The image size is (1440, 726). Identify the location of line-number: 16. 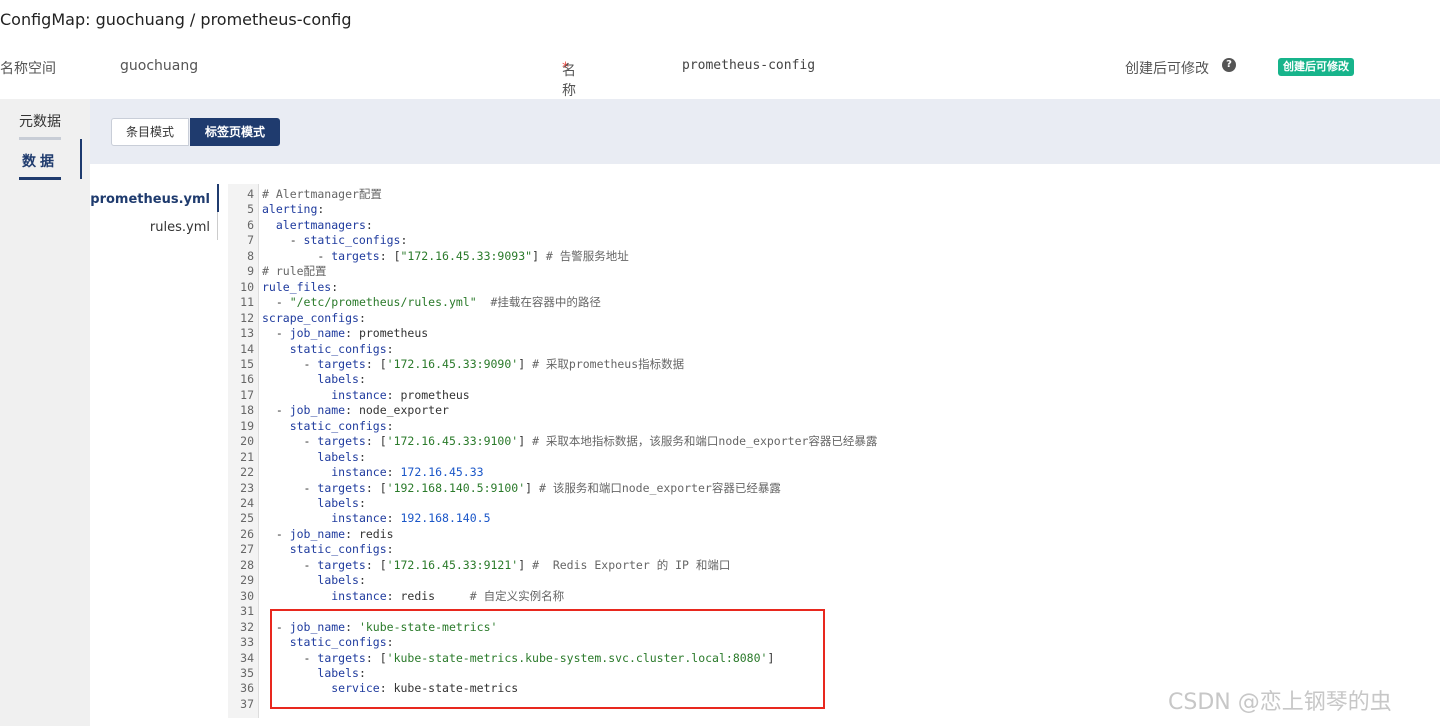
(247, 379).